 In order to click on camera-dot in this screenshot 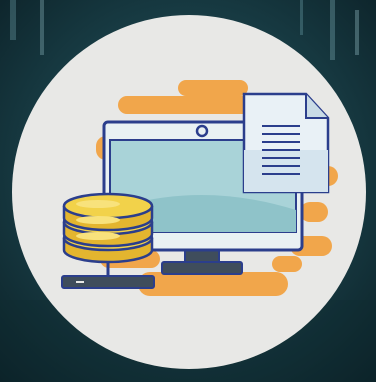, I will do `click(202, 131)`.